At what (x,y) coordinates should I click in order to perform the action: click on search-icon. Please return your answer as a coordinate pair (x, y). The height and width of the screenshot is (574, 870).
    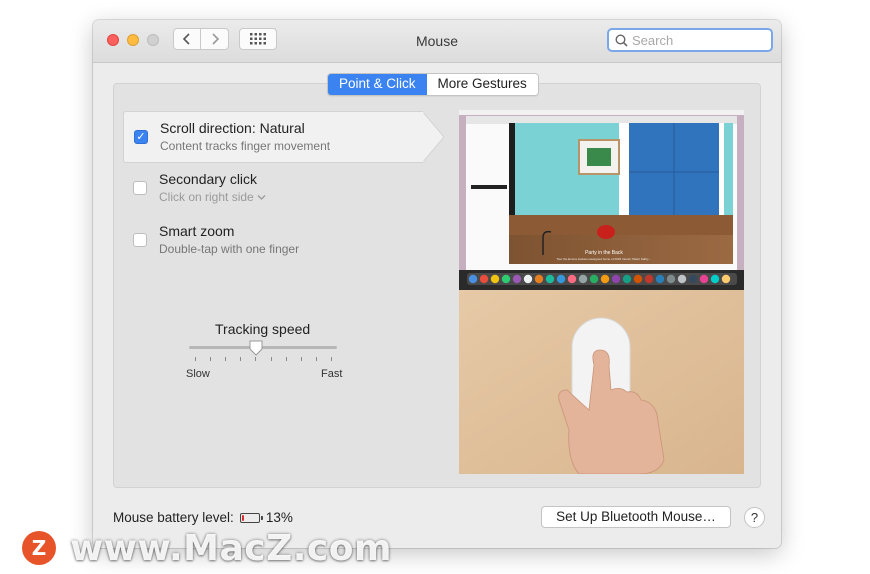
    Looking at the image, I should click on (621, 40).